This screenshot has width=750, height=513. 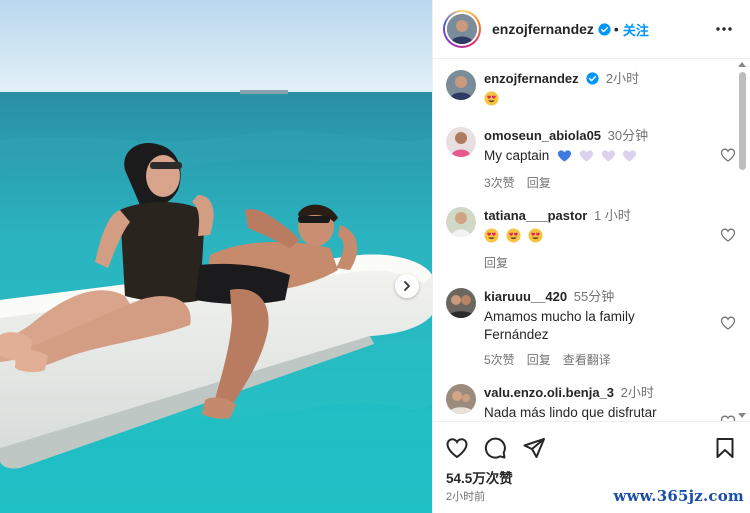 I want to click on likes-count: 54.5万次赞, so click(x=479, y=477).